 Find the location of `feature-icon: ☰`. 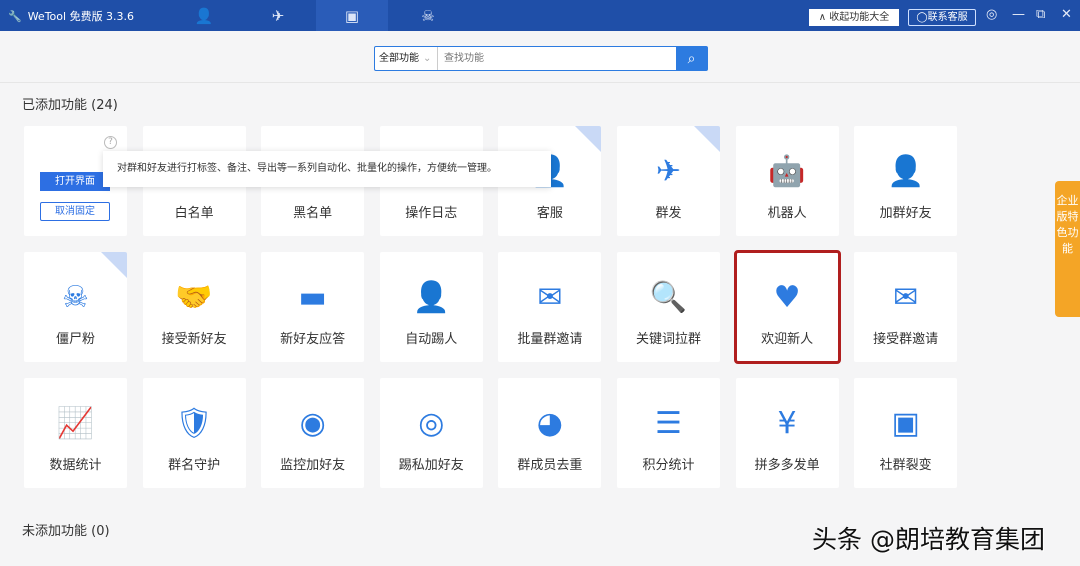

feature-icon: ☰ is located at coordinates (668, 423).